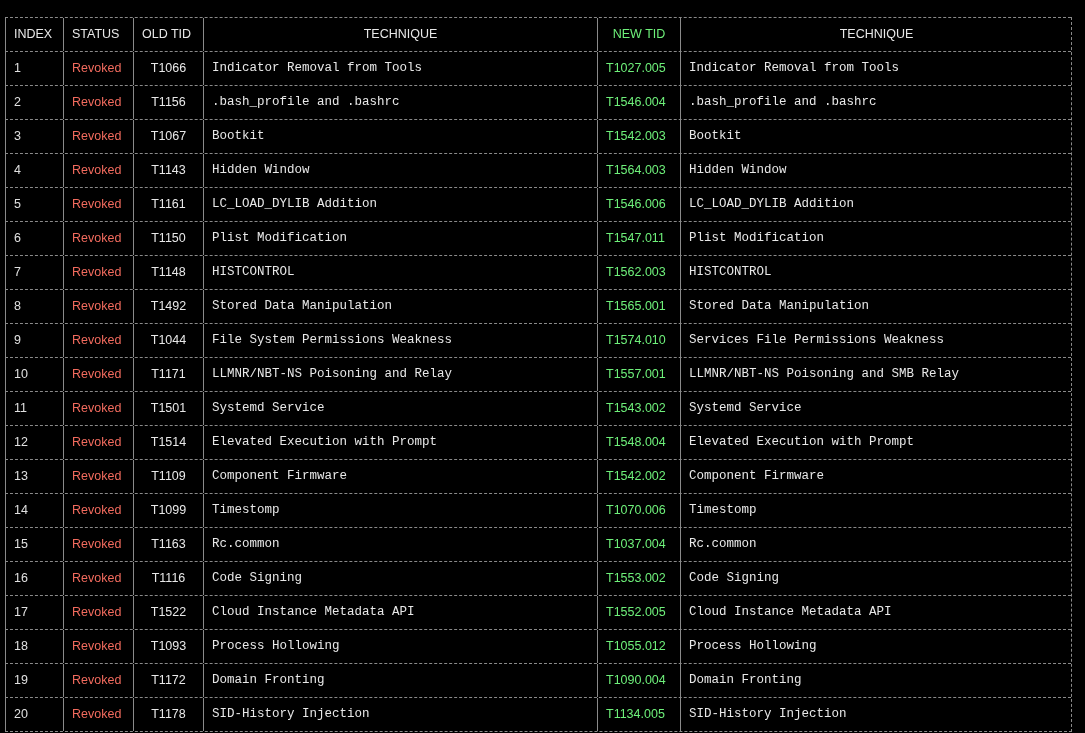 The height and width of the screenshot is (733, 1085). Describe the element at coordinates (168, 476) in the screenshot. I see `old-tid-cell: T1109` at that location.